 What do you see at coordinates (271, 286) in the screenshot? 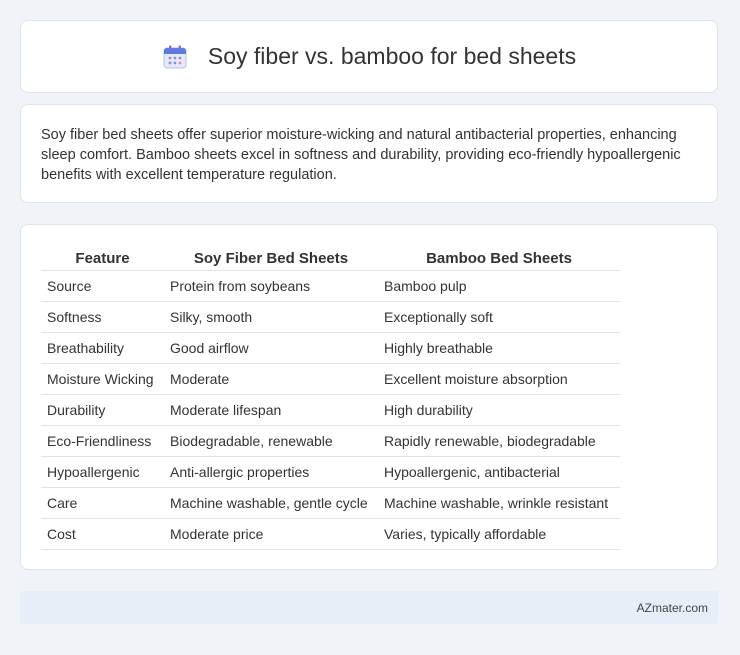
I see `cell-soy: Protein from soybeans` at bounding box center [271, 286].